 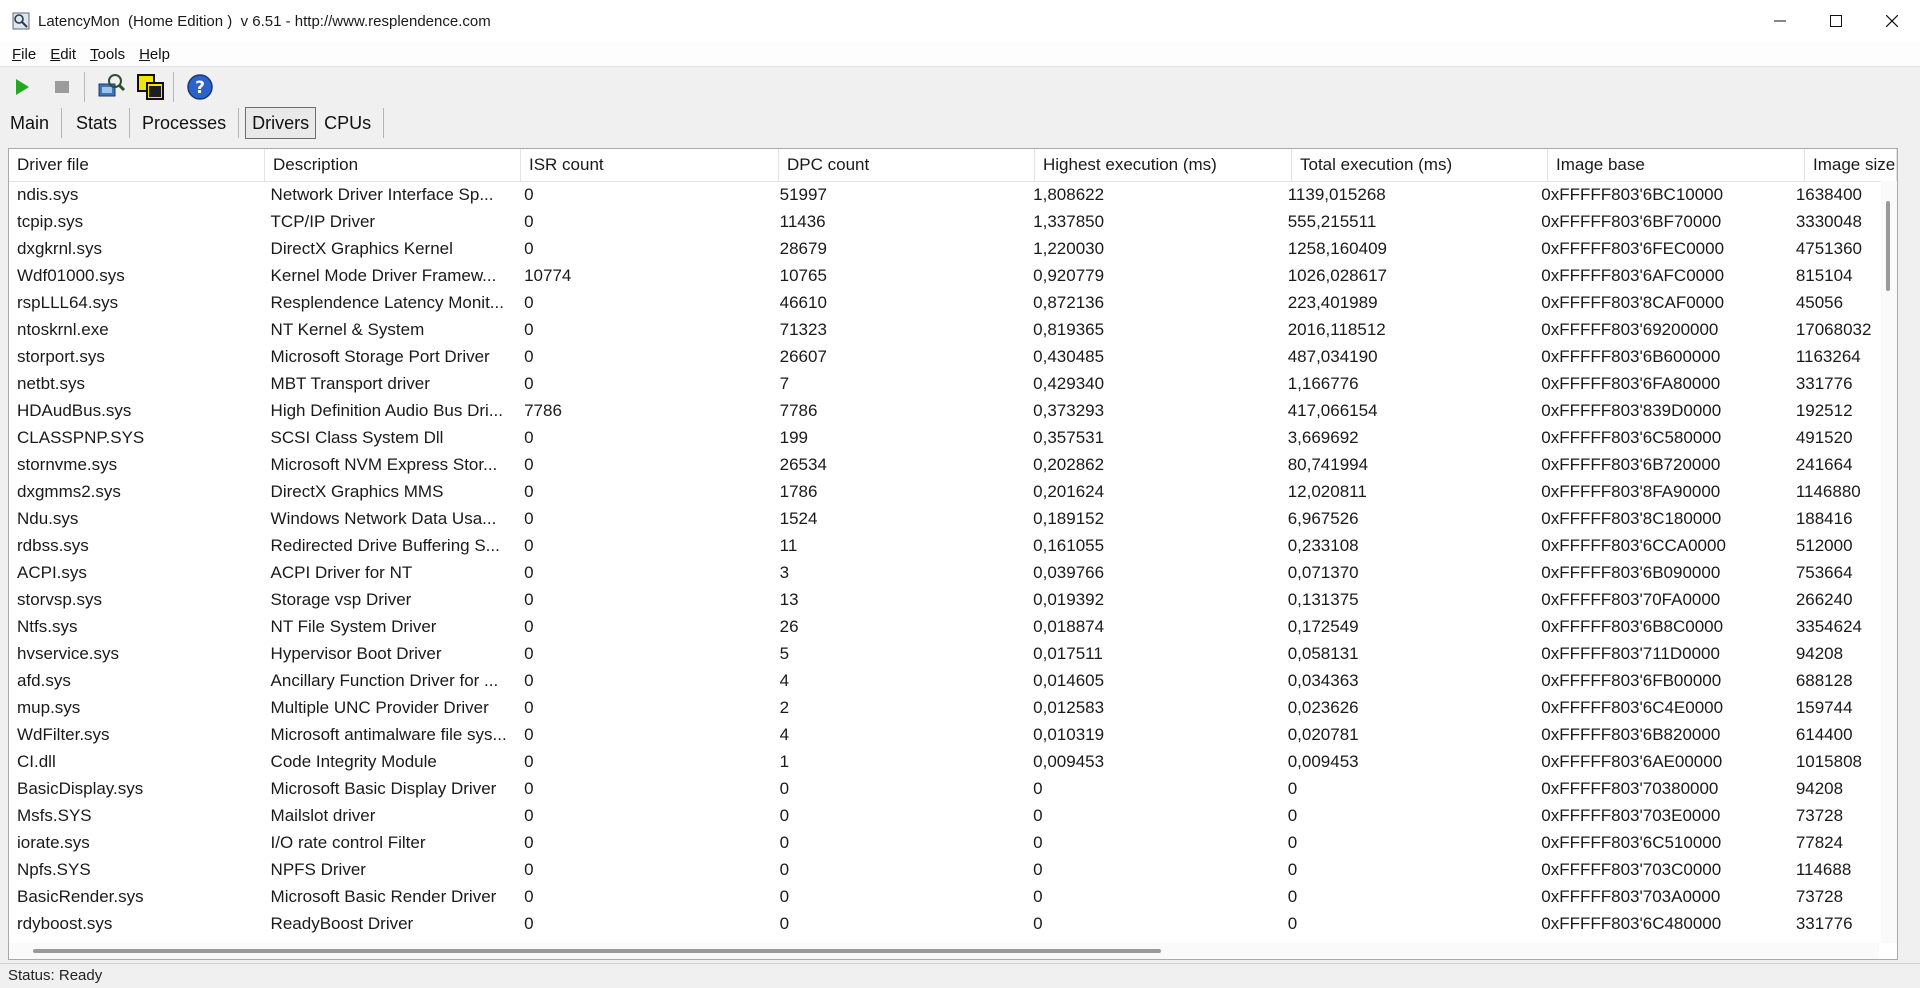 I want to click on minimize-button, so click(x=1780, y=21).